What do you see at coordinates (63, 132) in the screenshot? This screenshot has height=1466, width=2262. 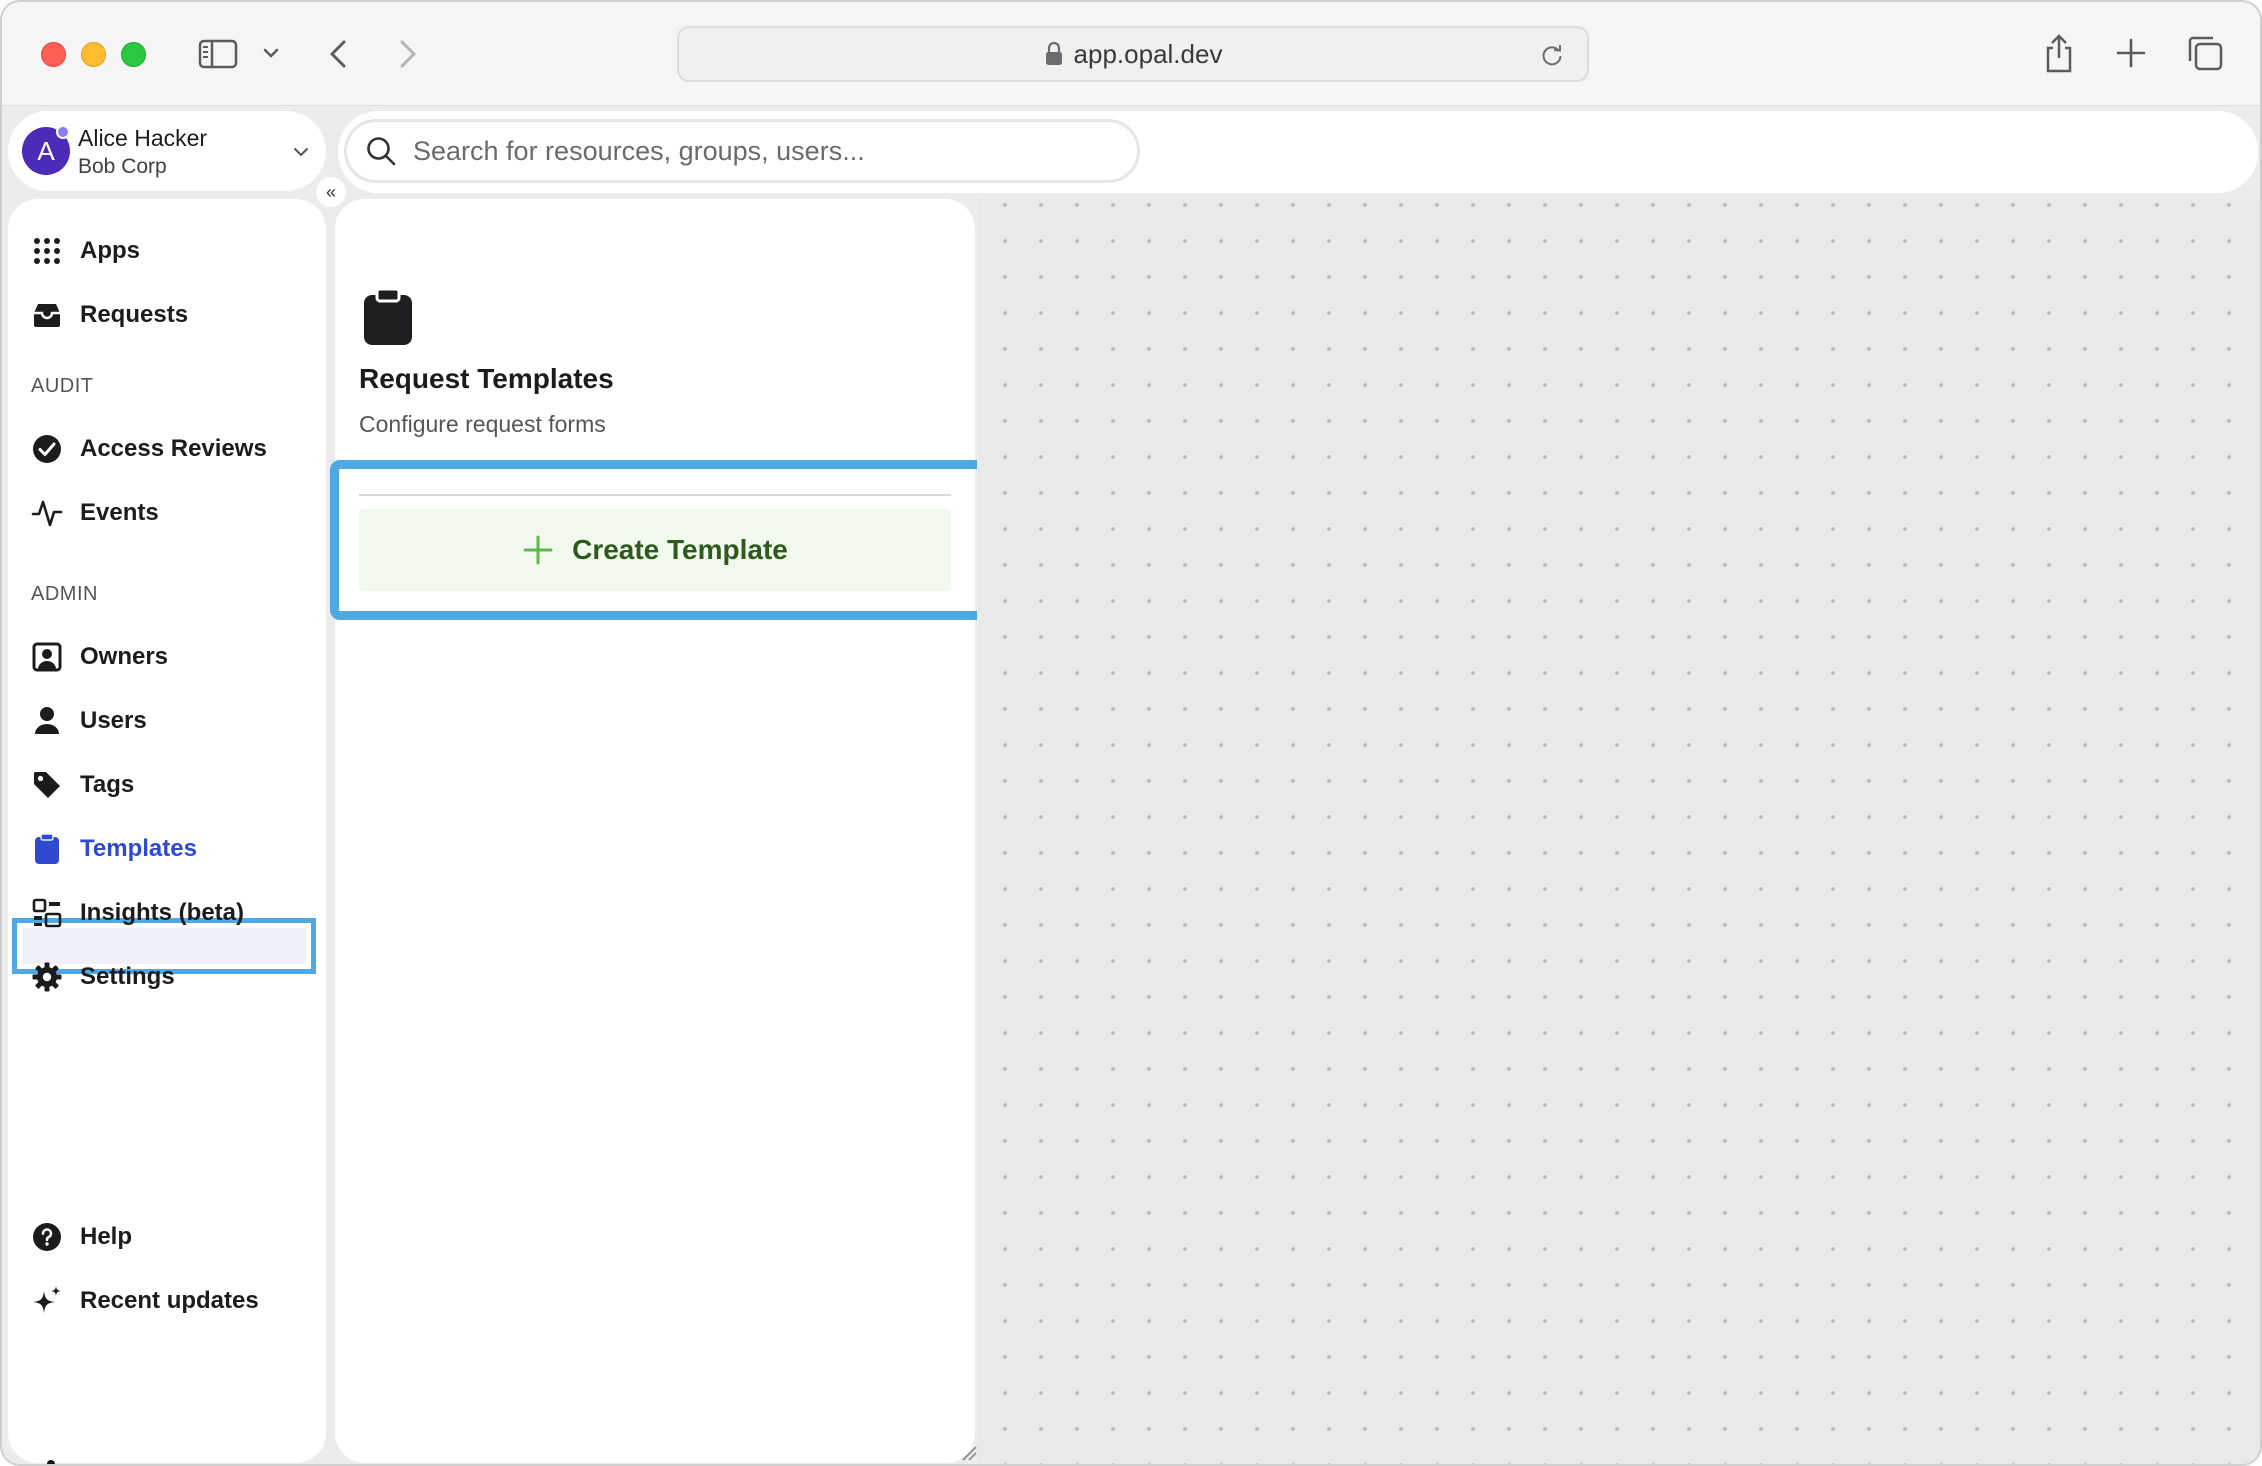 I see `avatar-status-dot` at bounding box center [63, 132].